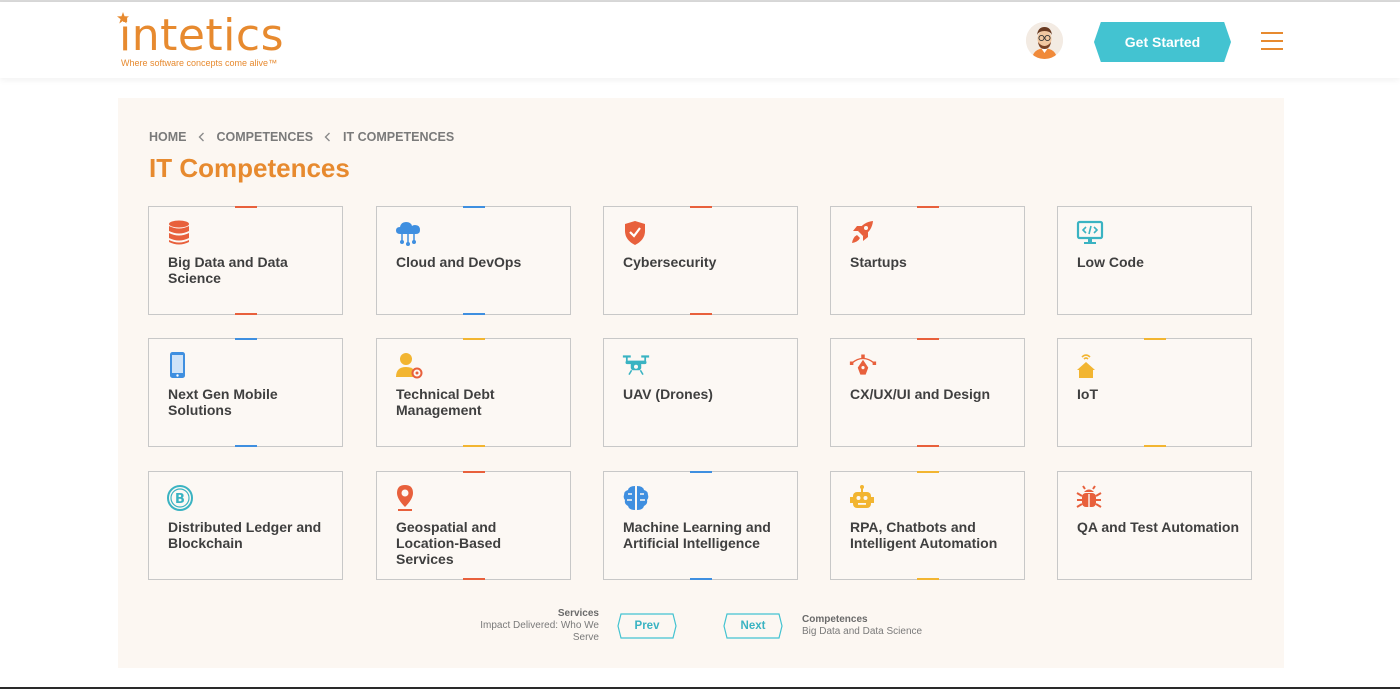 This screenshot has width=1400, height=689. Describe the element at coordinates (223, 402) in the screenshot. I see `card-label: Next Gen Mobile Solutions` at that location.